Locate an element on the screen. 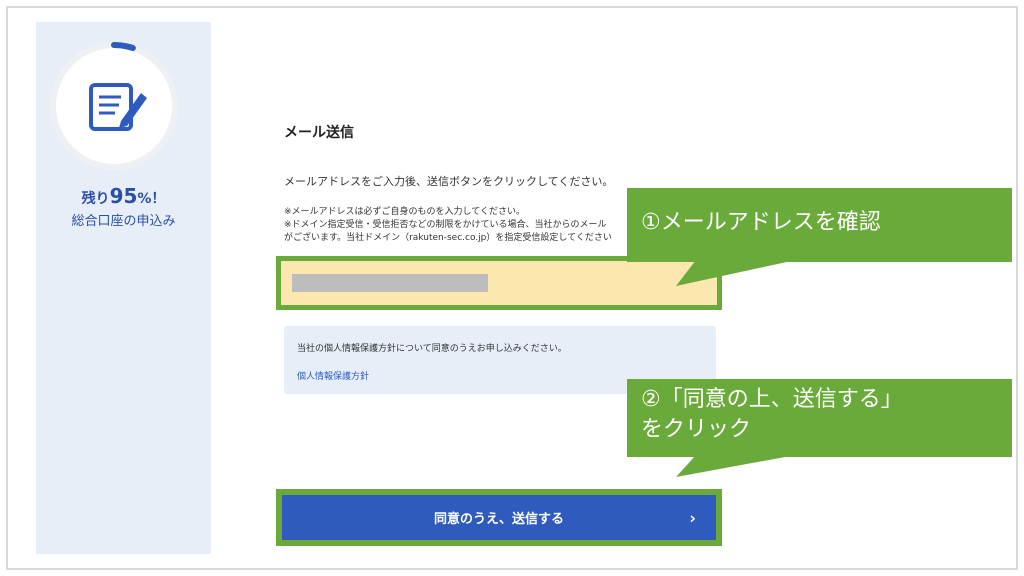  callout-step-2-line-2: をクリック is located at coordinates (696, 429).